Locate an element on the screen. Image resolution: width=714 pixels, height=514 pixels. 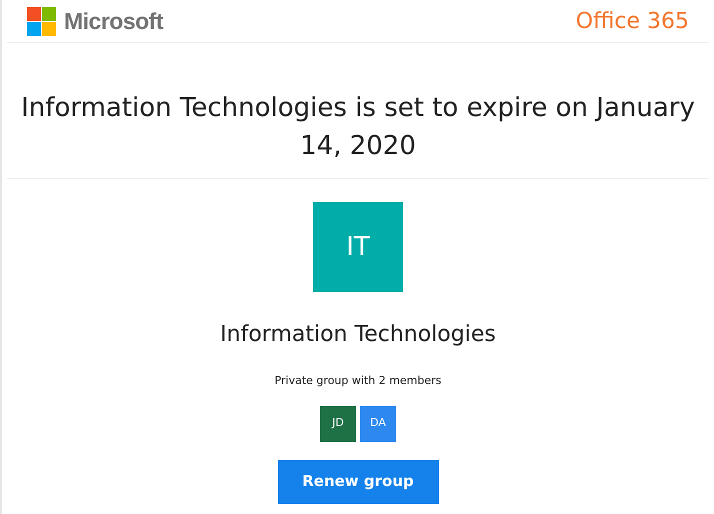
product-name: Office 365 is located at coordinates (632, 22).